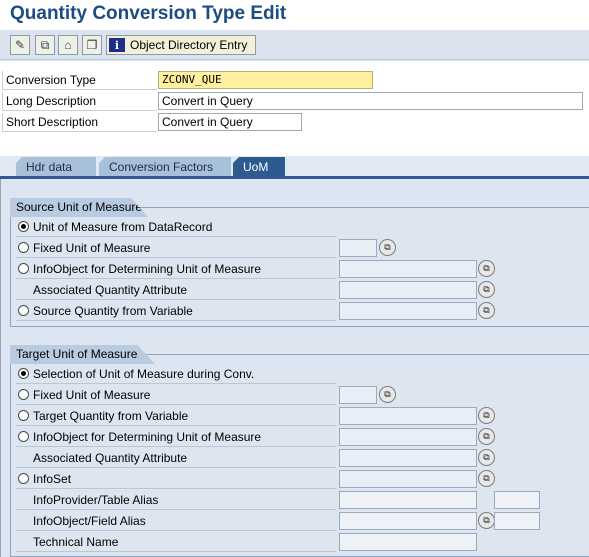  Describe the element at coordinates (387, 394) in the screenshot. I see `target-fixed-unit-valuehelp-icon: ⧉` at that location.